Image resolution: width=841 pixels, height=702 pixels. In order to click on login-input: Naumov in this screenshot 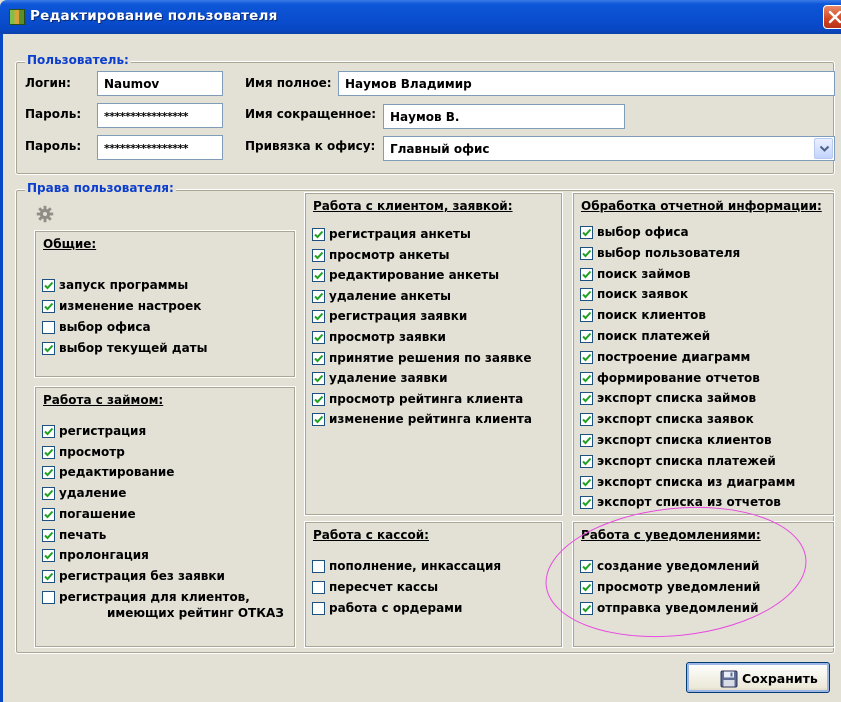, I will do `click(160, 83)`.